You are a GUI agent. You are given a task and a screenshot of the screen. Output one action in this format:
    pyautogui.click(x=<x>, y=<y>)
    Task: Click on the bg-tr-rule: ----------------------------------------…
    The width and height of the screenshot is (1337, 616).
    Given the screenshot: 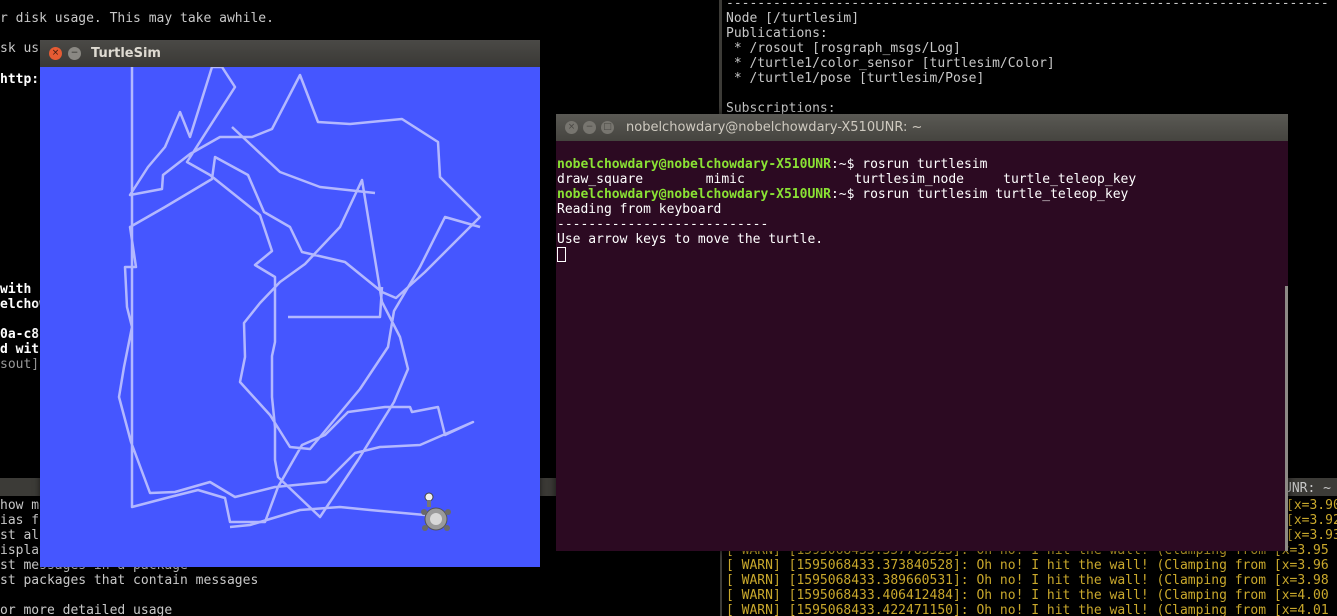 What is the action you would take?
    pyautogui.click(x=1027, y=5)
    